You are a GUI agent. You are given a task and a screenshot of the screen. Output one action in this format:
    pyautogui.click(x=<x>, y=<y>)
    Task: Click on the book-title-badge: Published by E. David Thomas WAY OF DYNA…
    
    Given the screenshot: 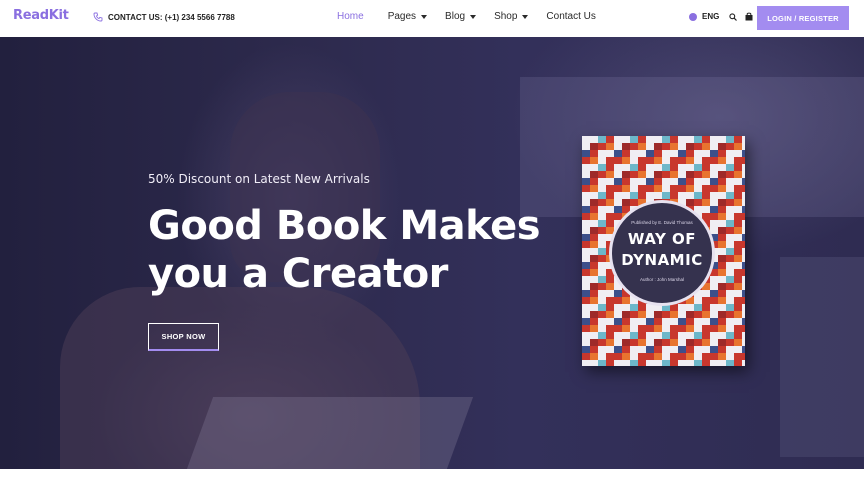 What is the action you would take?
    pyautogui.click(x=662, y=253)
    